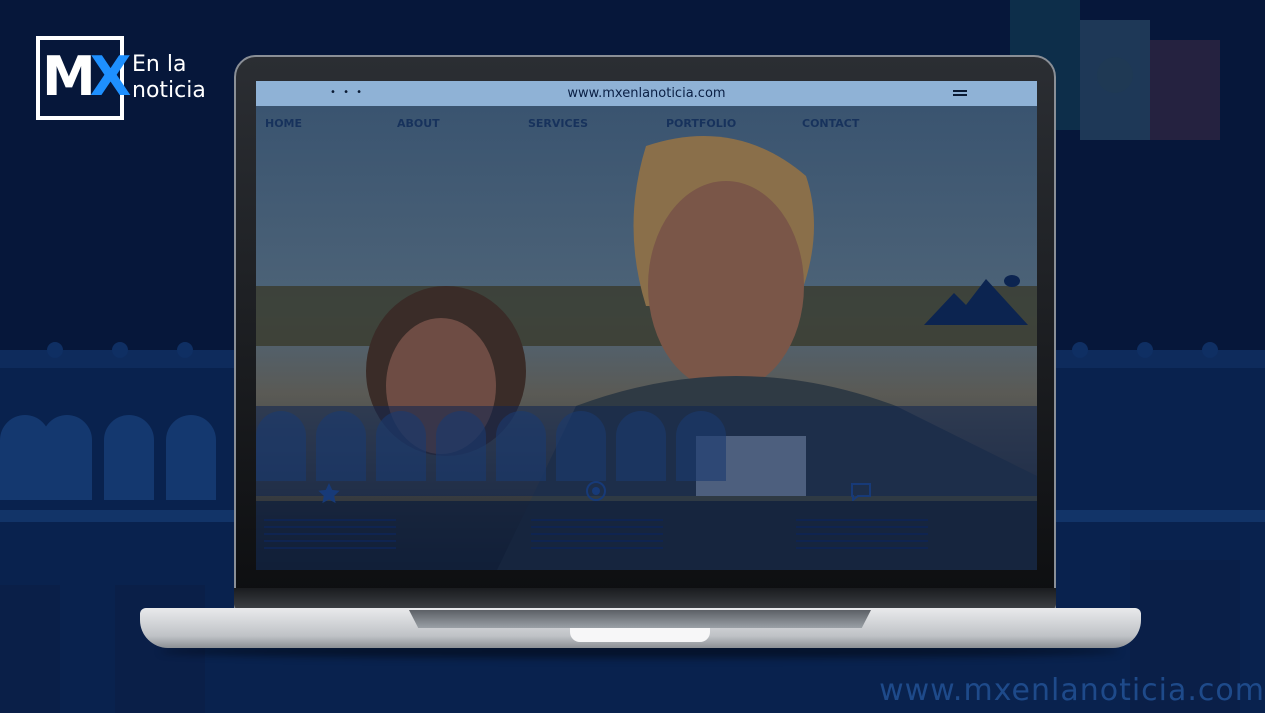 This screenshot has height=713, width=1265. I want to click on laptop-hinge, so click(645, 599).